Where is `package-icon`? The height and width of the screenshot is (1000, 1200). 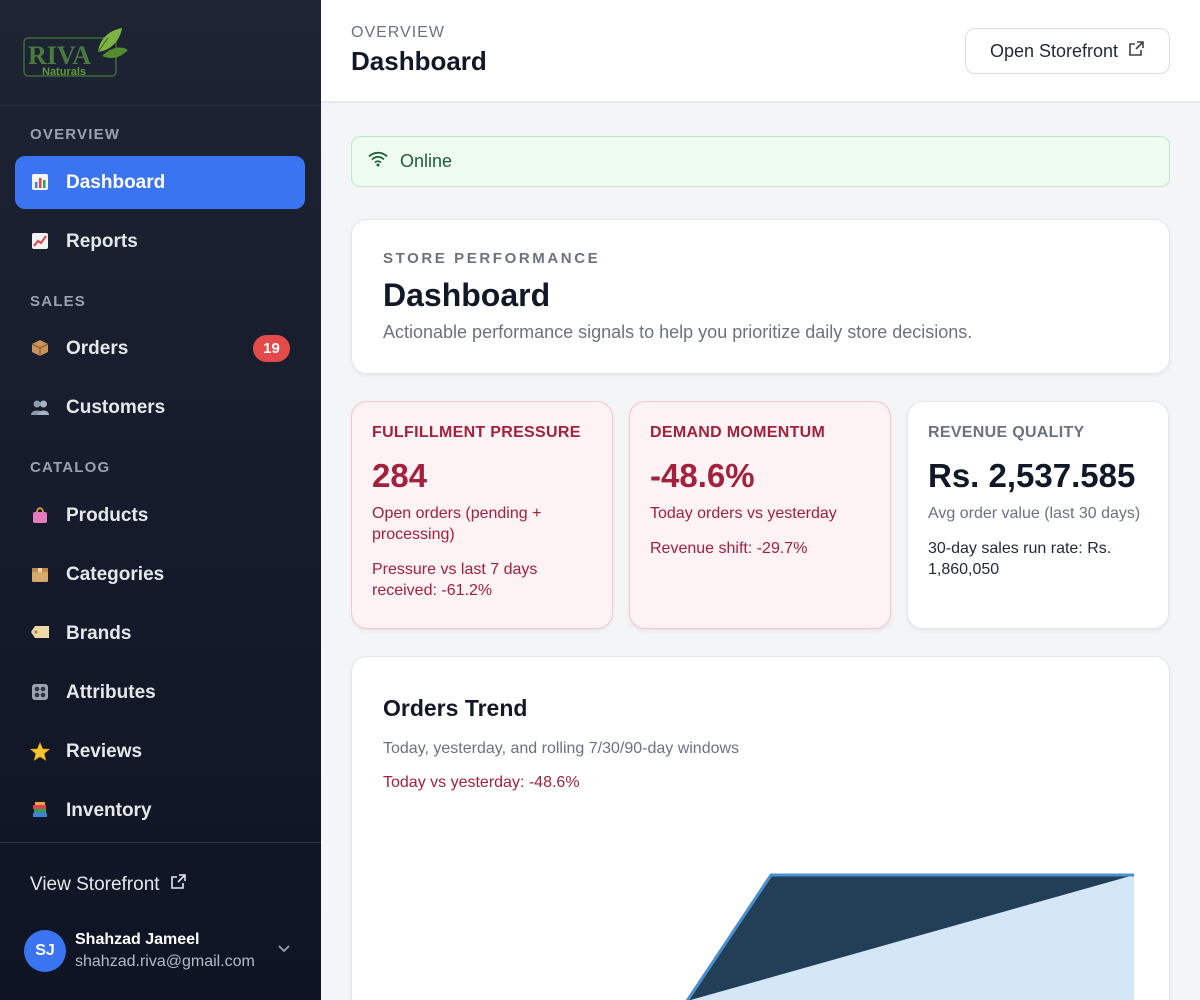 package-icon is located at coordinates (40, 349).